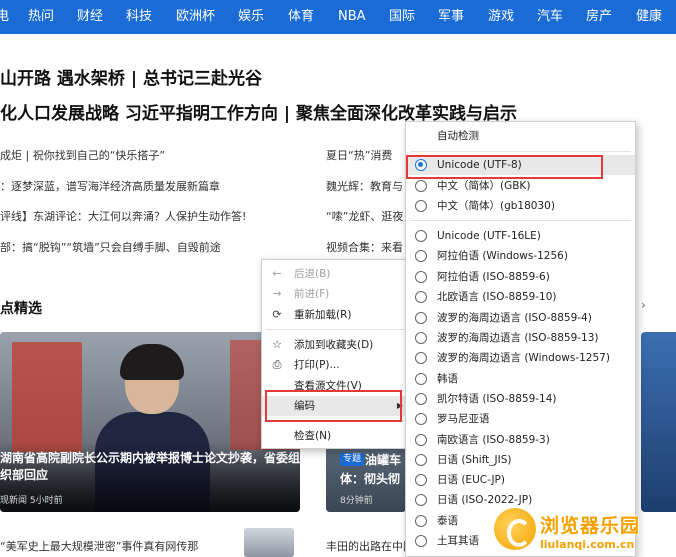 The width and height of the screenshot is (676, 557). Describe the element at coordinates (365, 155) in the screenshot. I see `news-item: 夏日“热”消费` at that location.